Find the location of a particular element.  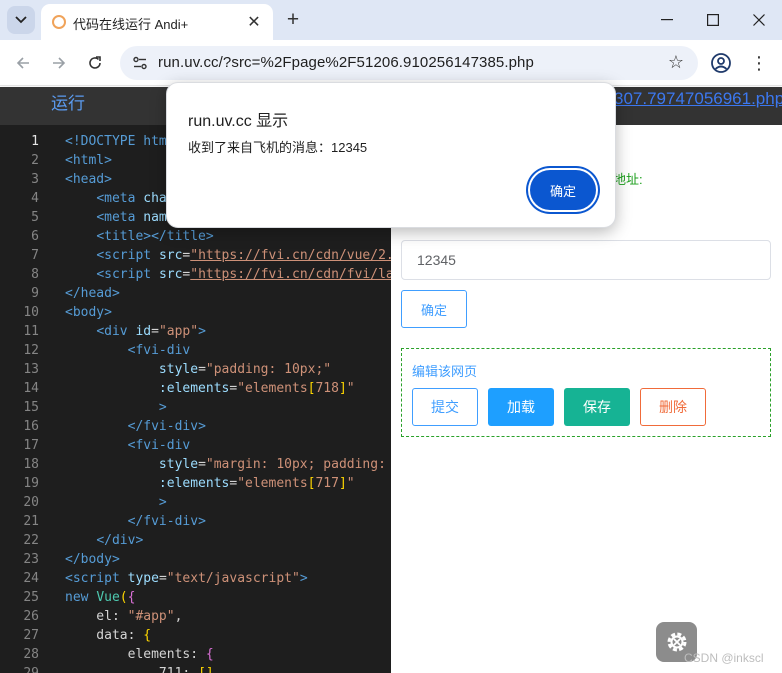

watermark: CSDN @inkscl is located at coordinates (724, 658).